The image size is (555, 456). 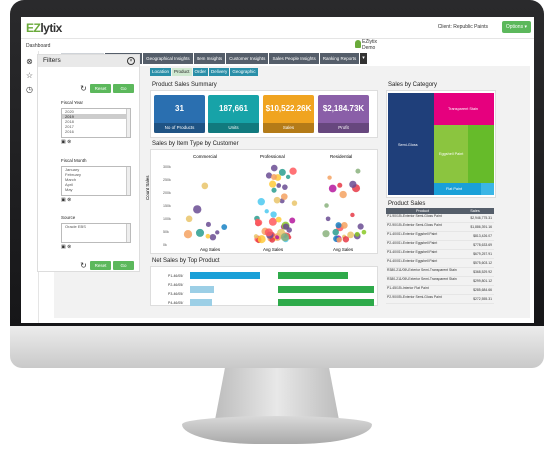 What do you see at coordinates (369, 45) in the screenshot?
I see `user-menu: EZlytix Demo` at bounding box center [369, 45].